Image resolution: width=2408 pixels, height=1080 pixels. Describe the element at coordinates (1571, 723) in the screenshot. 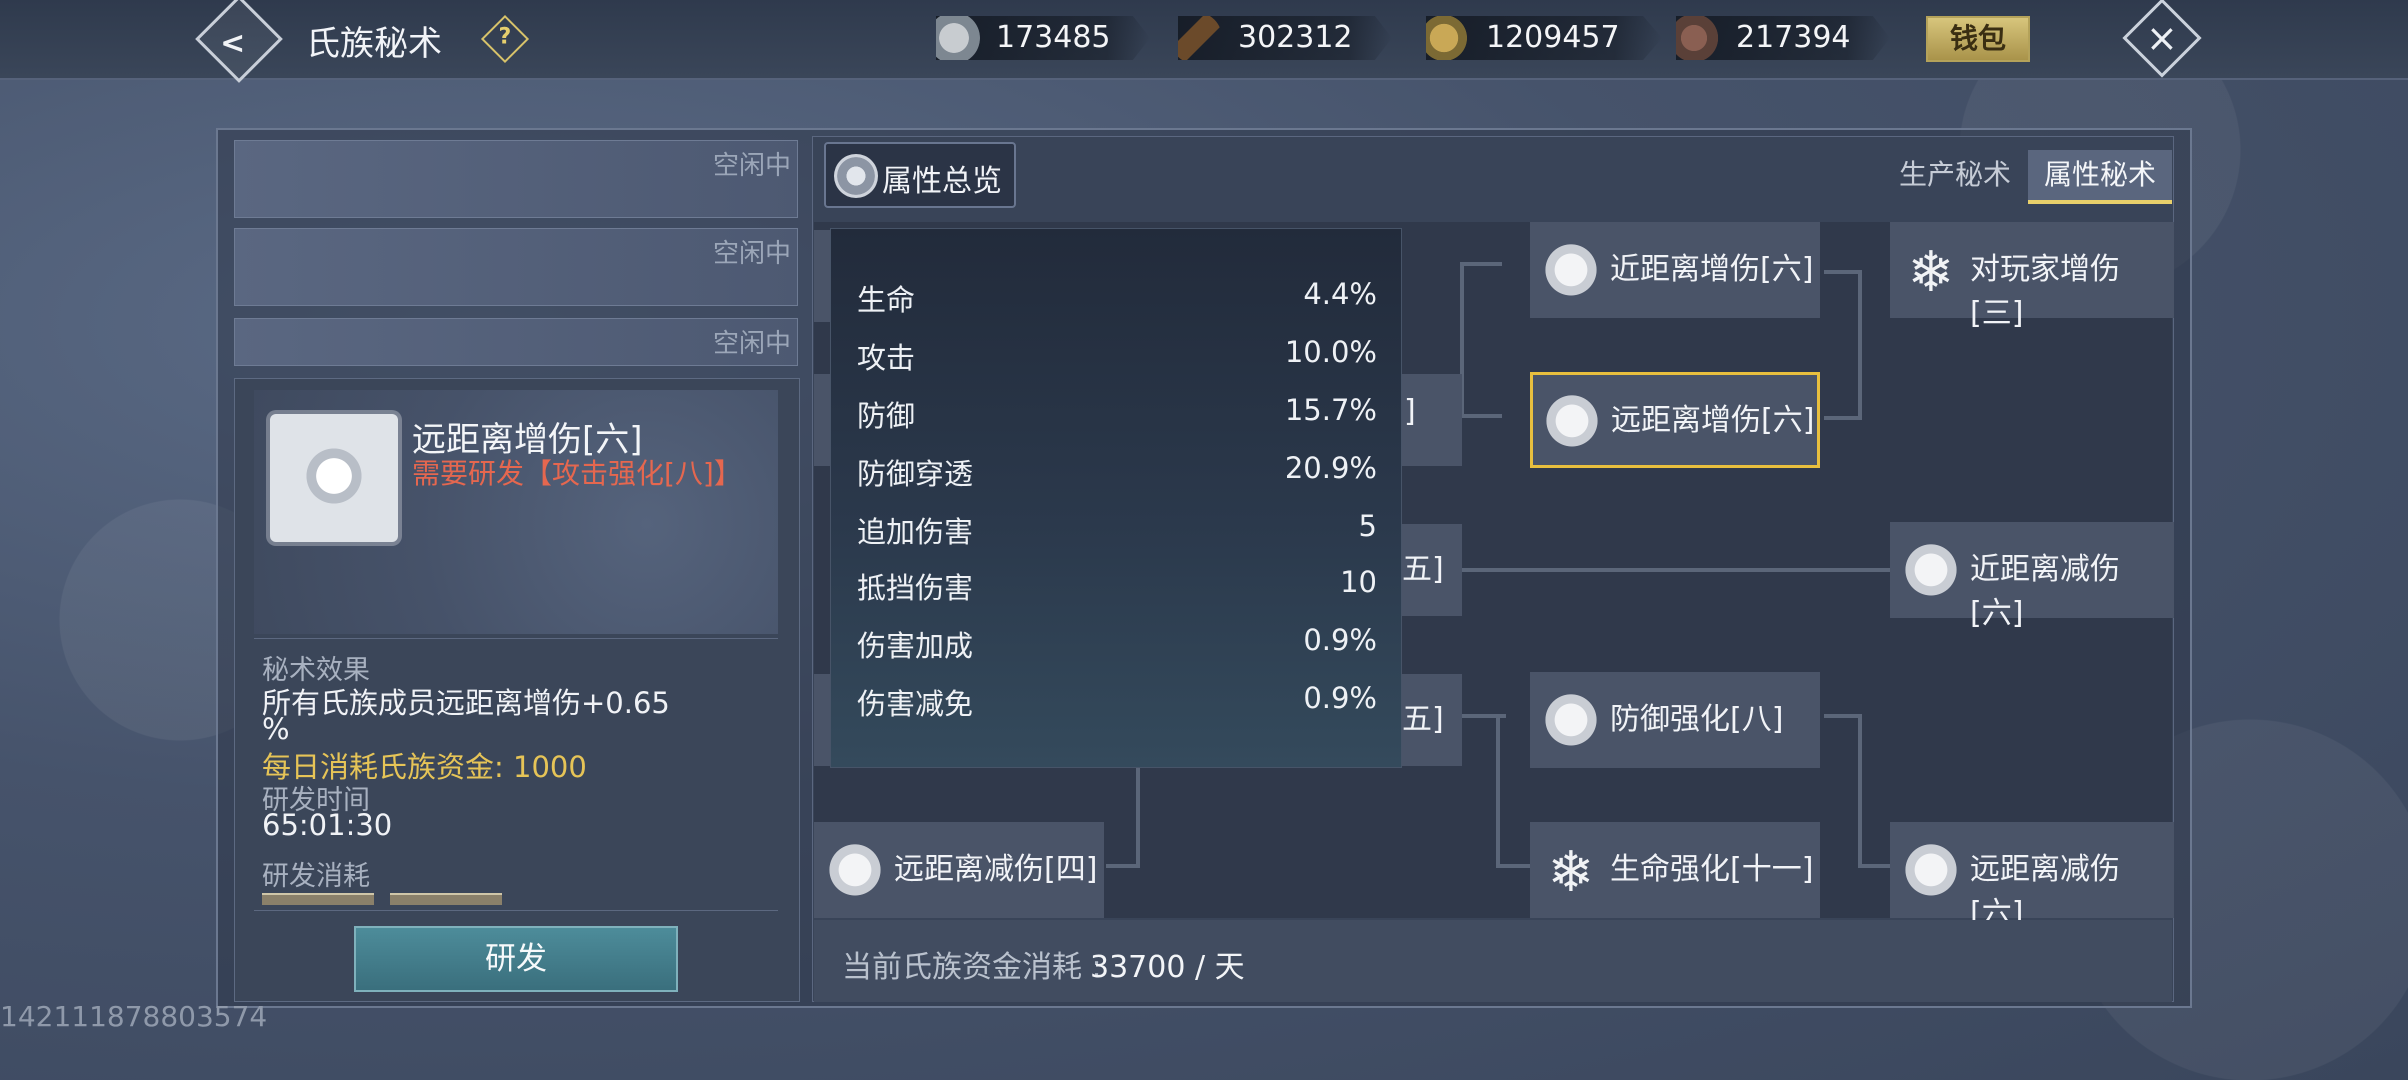

I see `defense-icon` at that location.